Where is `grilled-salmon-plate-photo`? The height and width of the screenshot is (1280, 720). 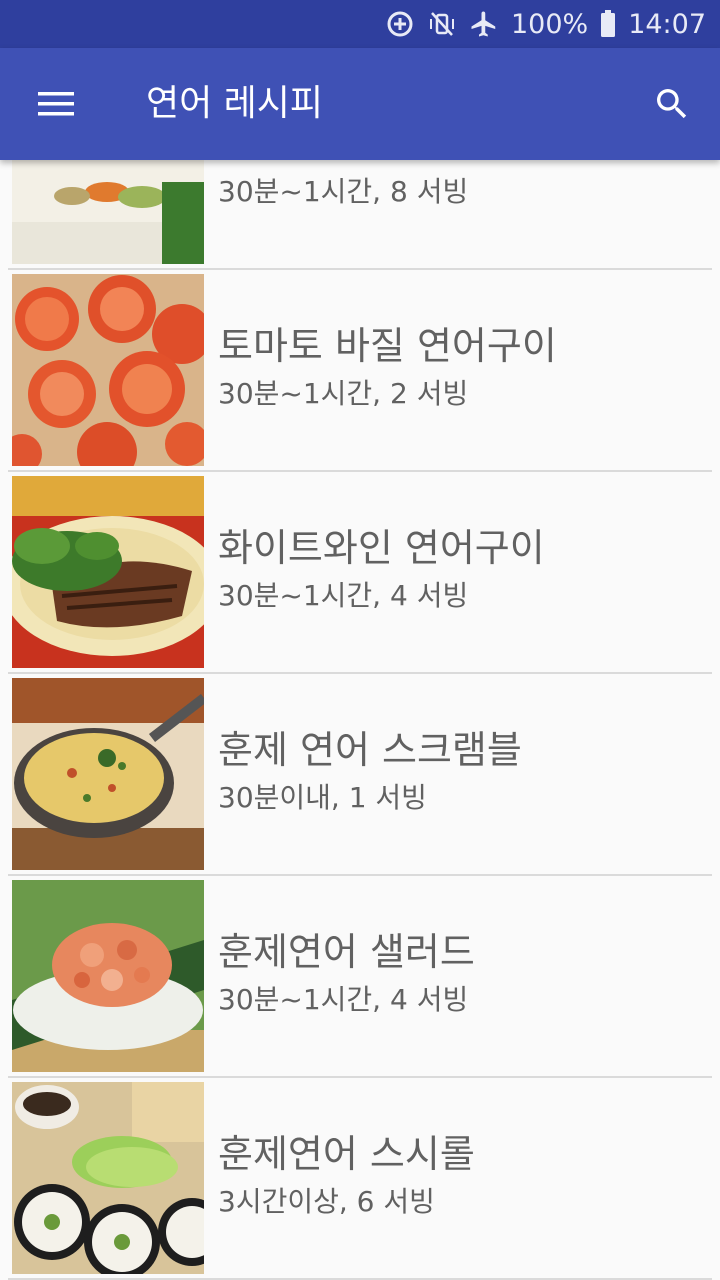 grilled-salmon-plate-photo is located at coordinates (108, 572).